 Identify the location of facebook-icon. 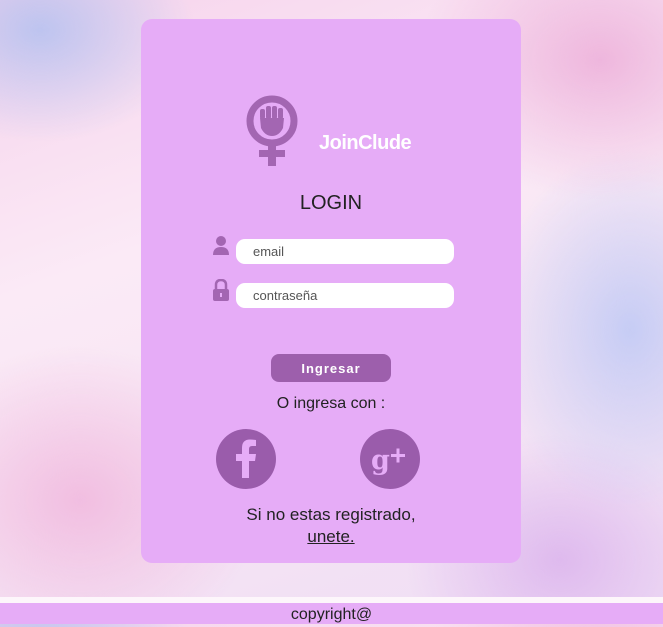
(246, 458).